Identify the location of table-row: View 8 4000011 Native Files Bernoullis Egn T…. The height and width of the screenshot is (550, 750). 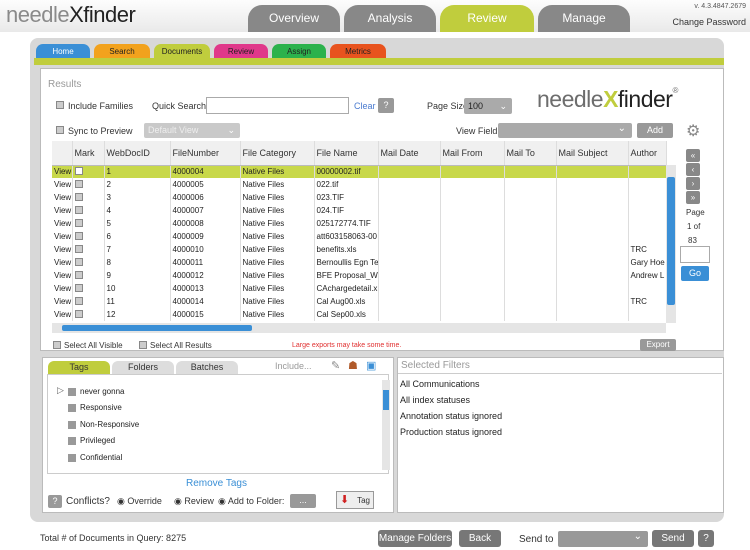
(359, 262).